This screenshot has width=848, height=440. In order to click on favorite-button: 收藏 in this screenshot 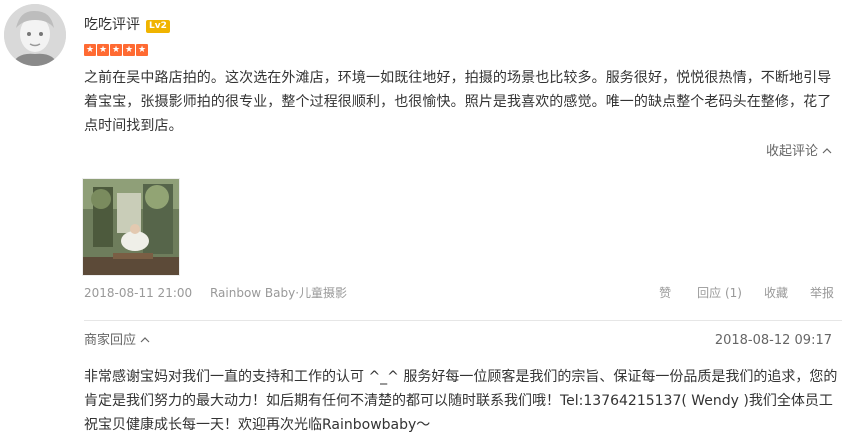, I will do `click(776, 293)`.